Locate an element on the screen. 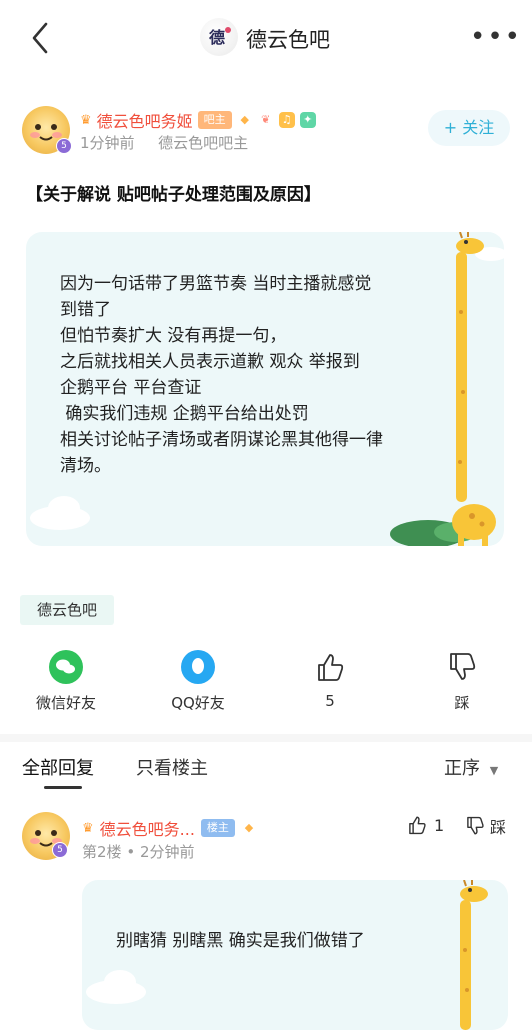  wechat-icon is located at coordinates (66, 667).